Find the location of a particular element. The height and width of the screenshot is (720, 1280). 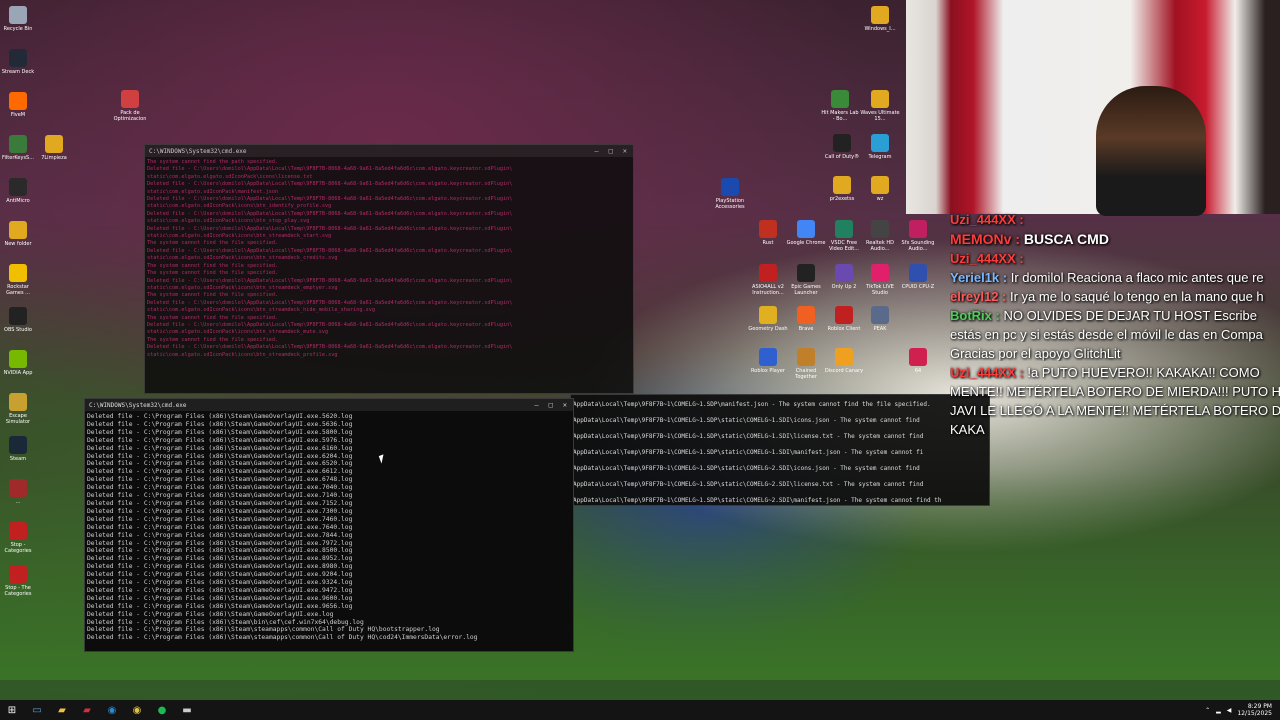

desktop-icon: Roblox Client is located at coordinates (844, 319).